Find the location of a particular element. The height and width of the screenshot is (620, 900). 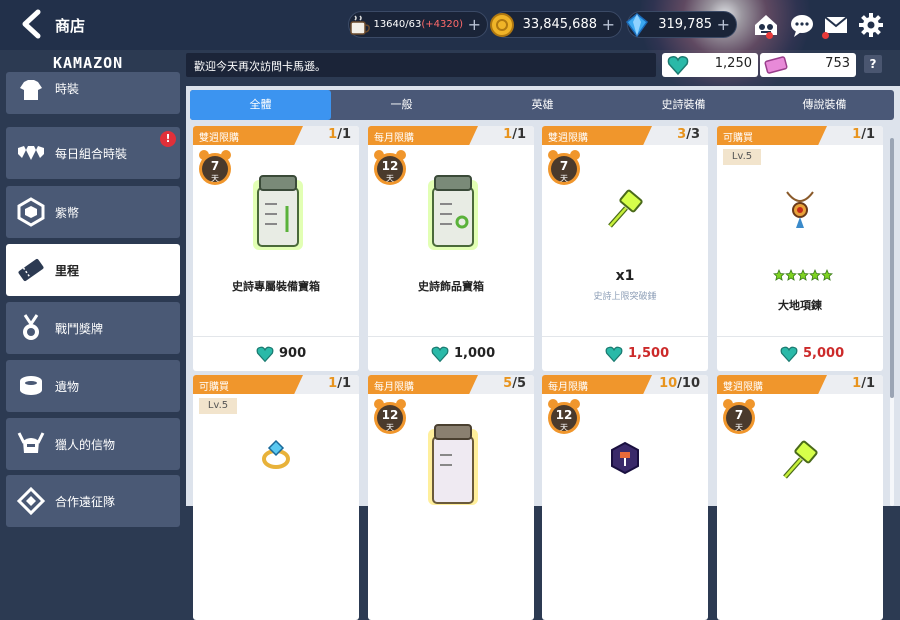

rating-stars is located at coordinates (803, 275).